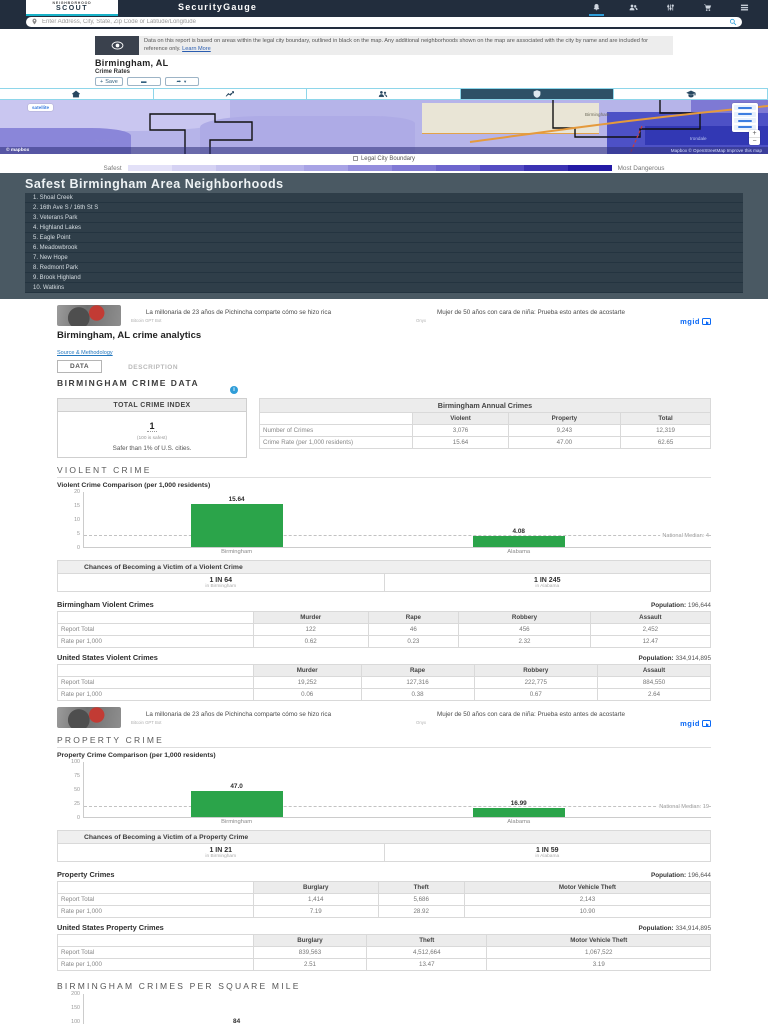 Image resolution: width=768 pixels, height=1024 pixels. Describe the element at coordinates (384, 218) in the screenshot. I see `list-item: 3. Veterans Park` at that location.